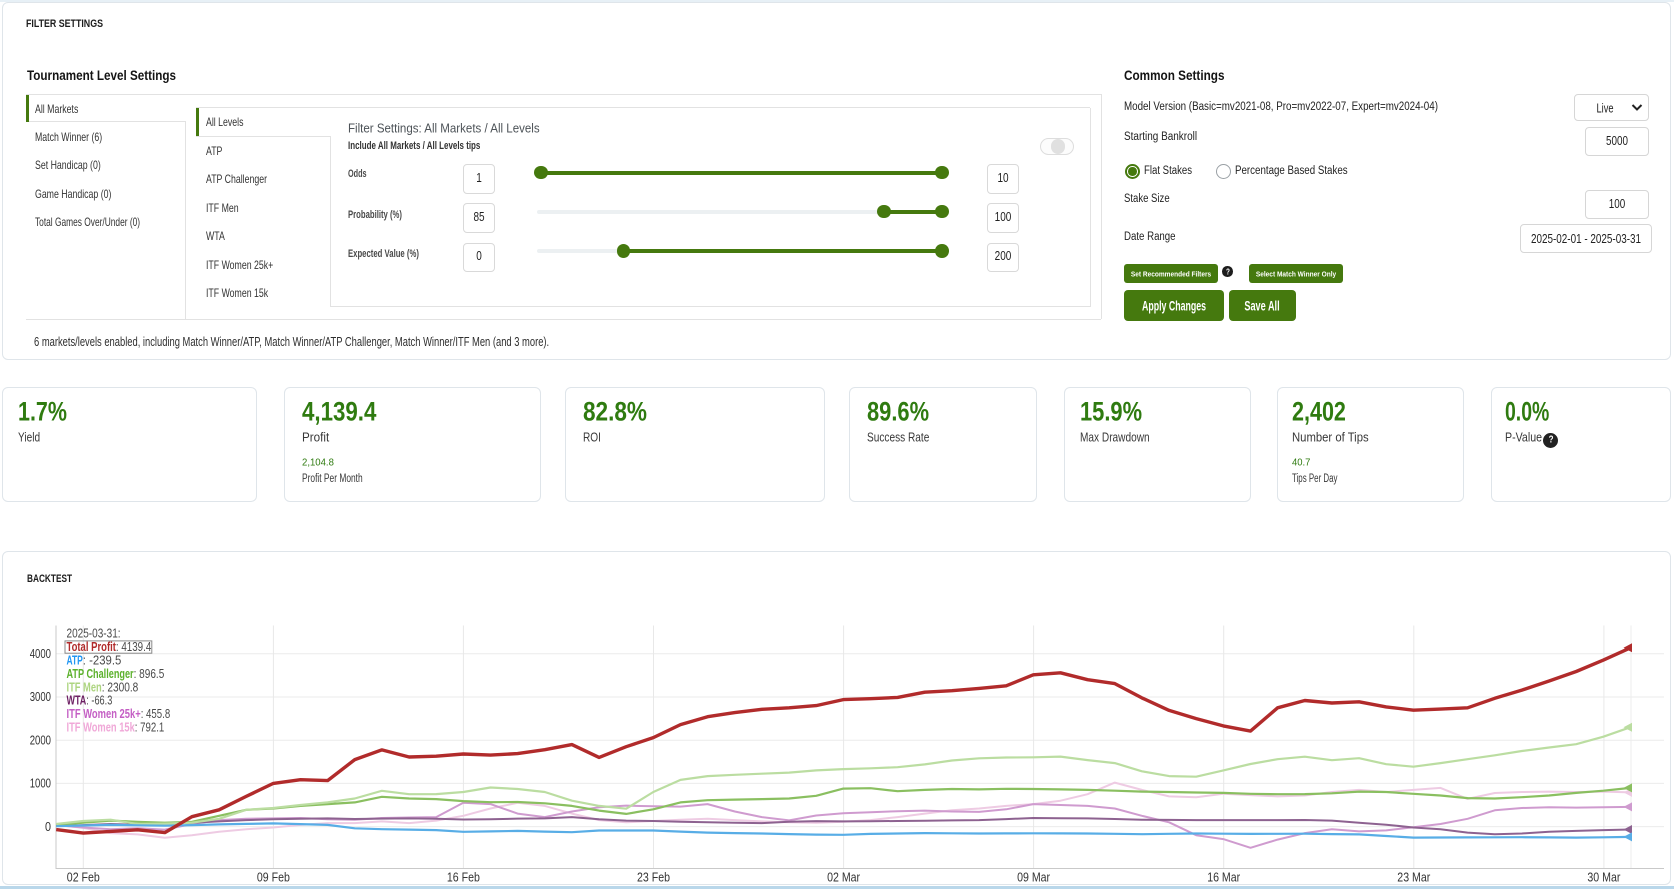  I want to click on svg-text: 0, so click(48, 827).